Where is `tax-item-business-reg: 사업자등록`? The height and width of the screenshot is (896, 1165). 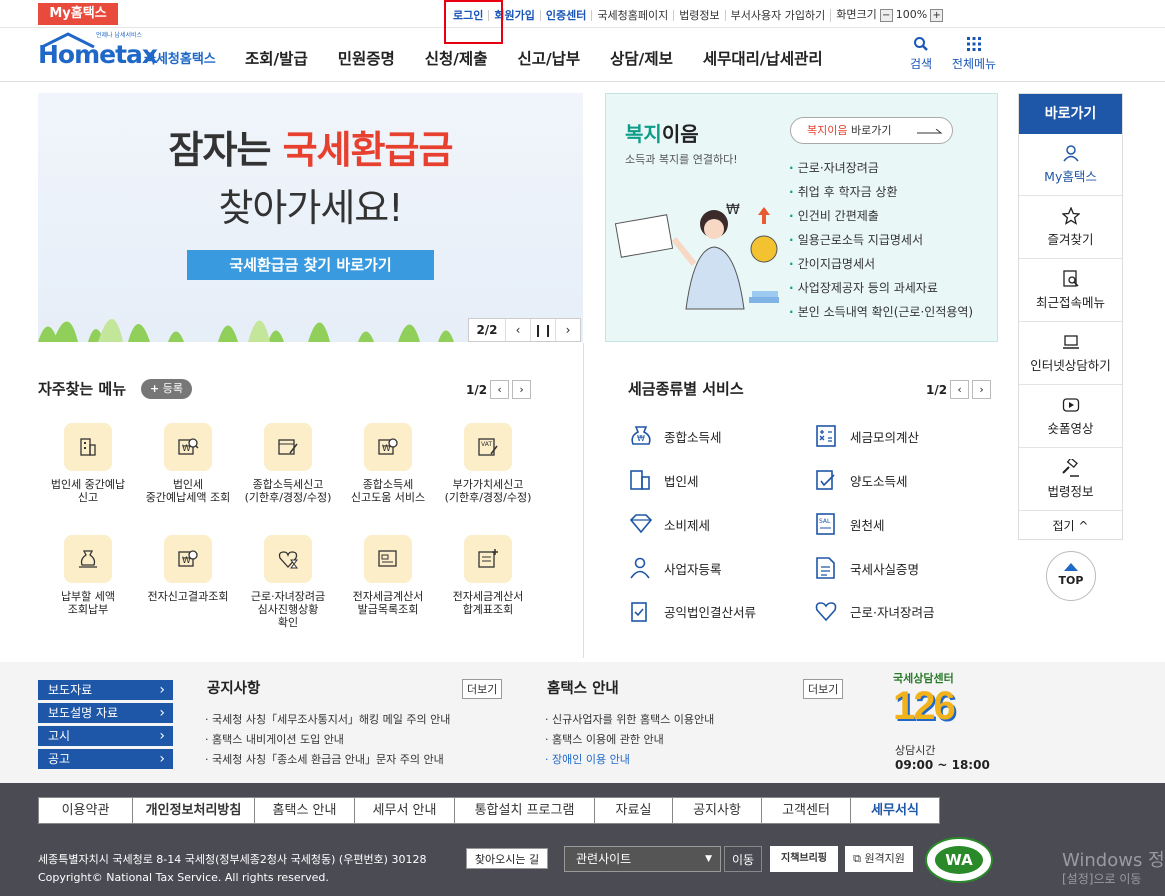 tax-item-business-reg: 사업자등록 is located at coordinates (675, 568).